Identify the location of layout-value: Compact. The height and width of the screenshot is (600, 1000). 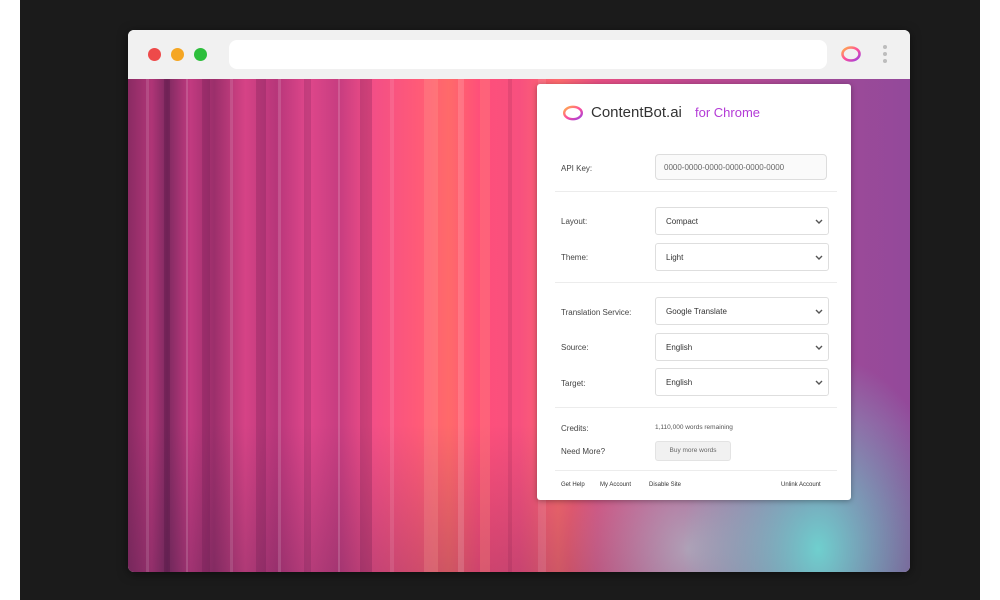
(682, 221).